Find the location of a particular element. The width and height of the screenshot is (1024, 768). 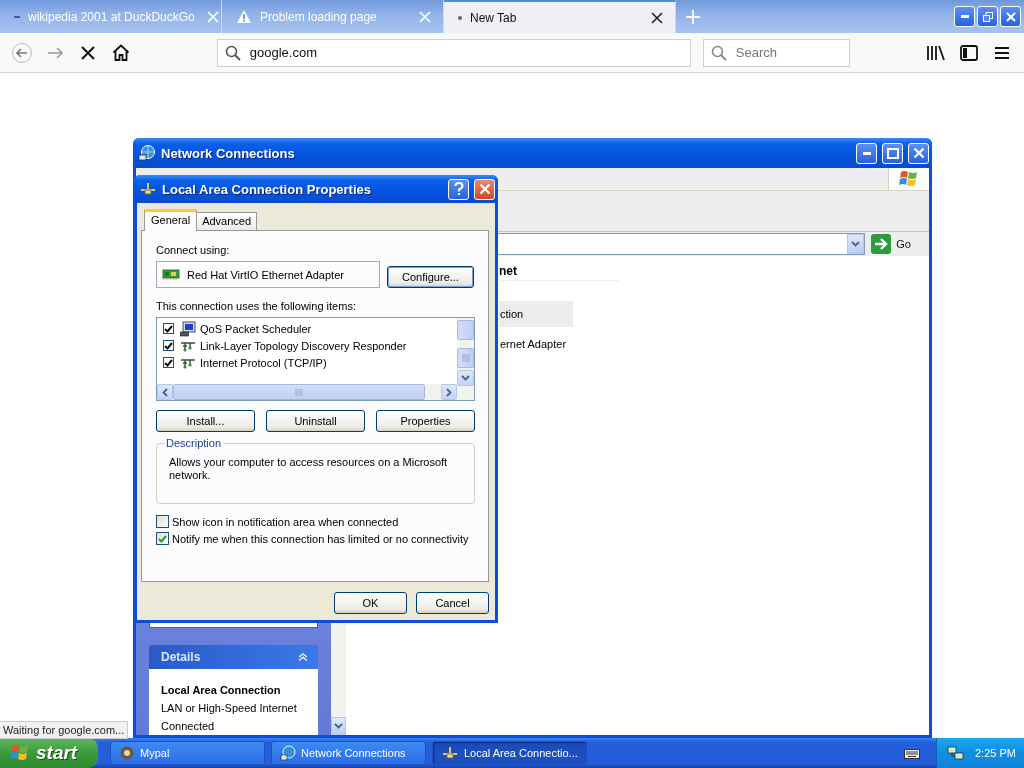

browser-icon is located at coordinates (127, 753).